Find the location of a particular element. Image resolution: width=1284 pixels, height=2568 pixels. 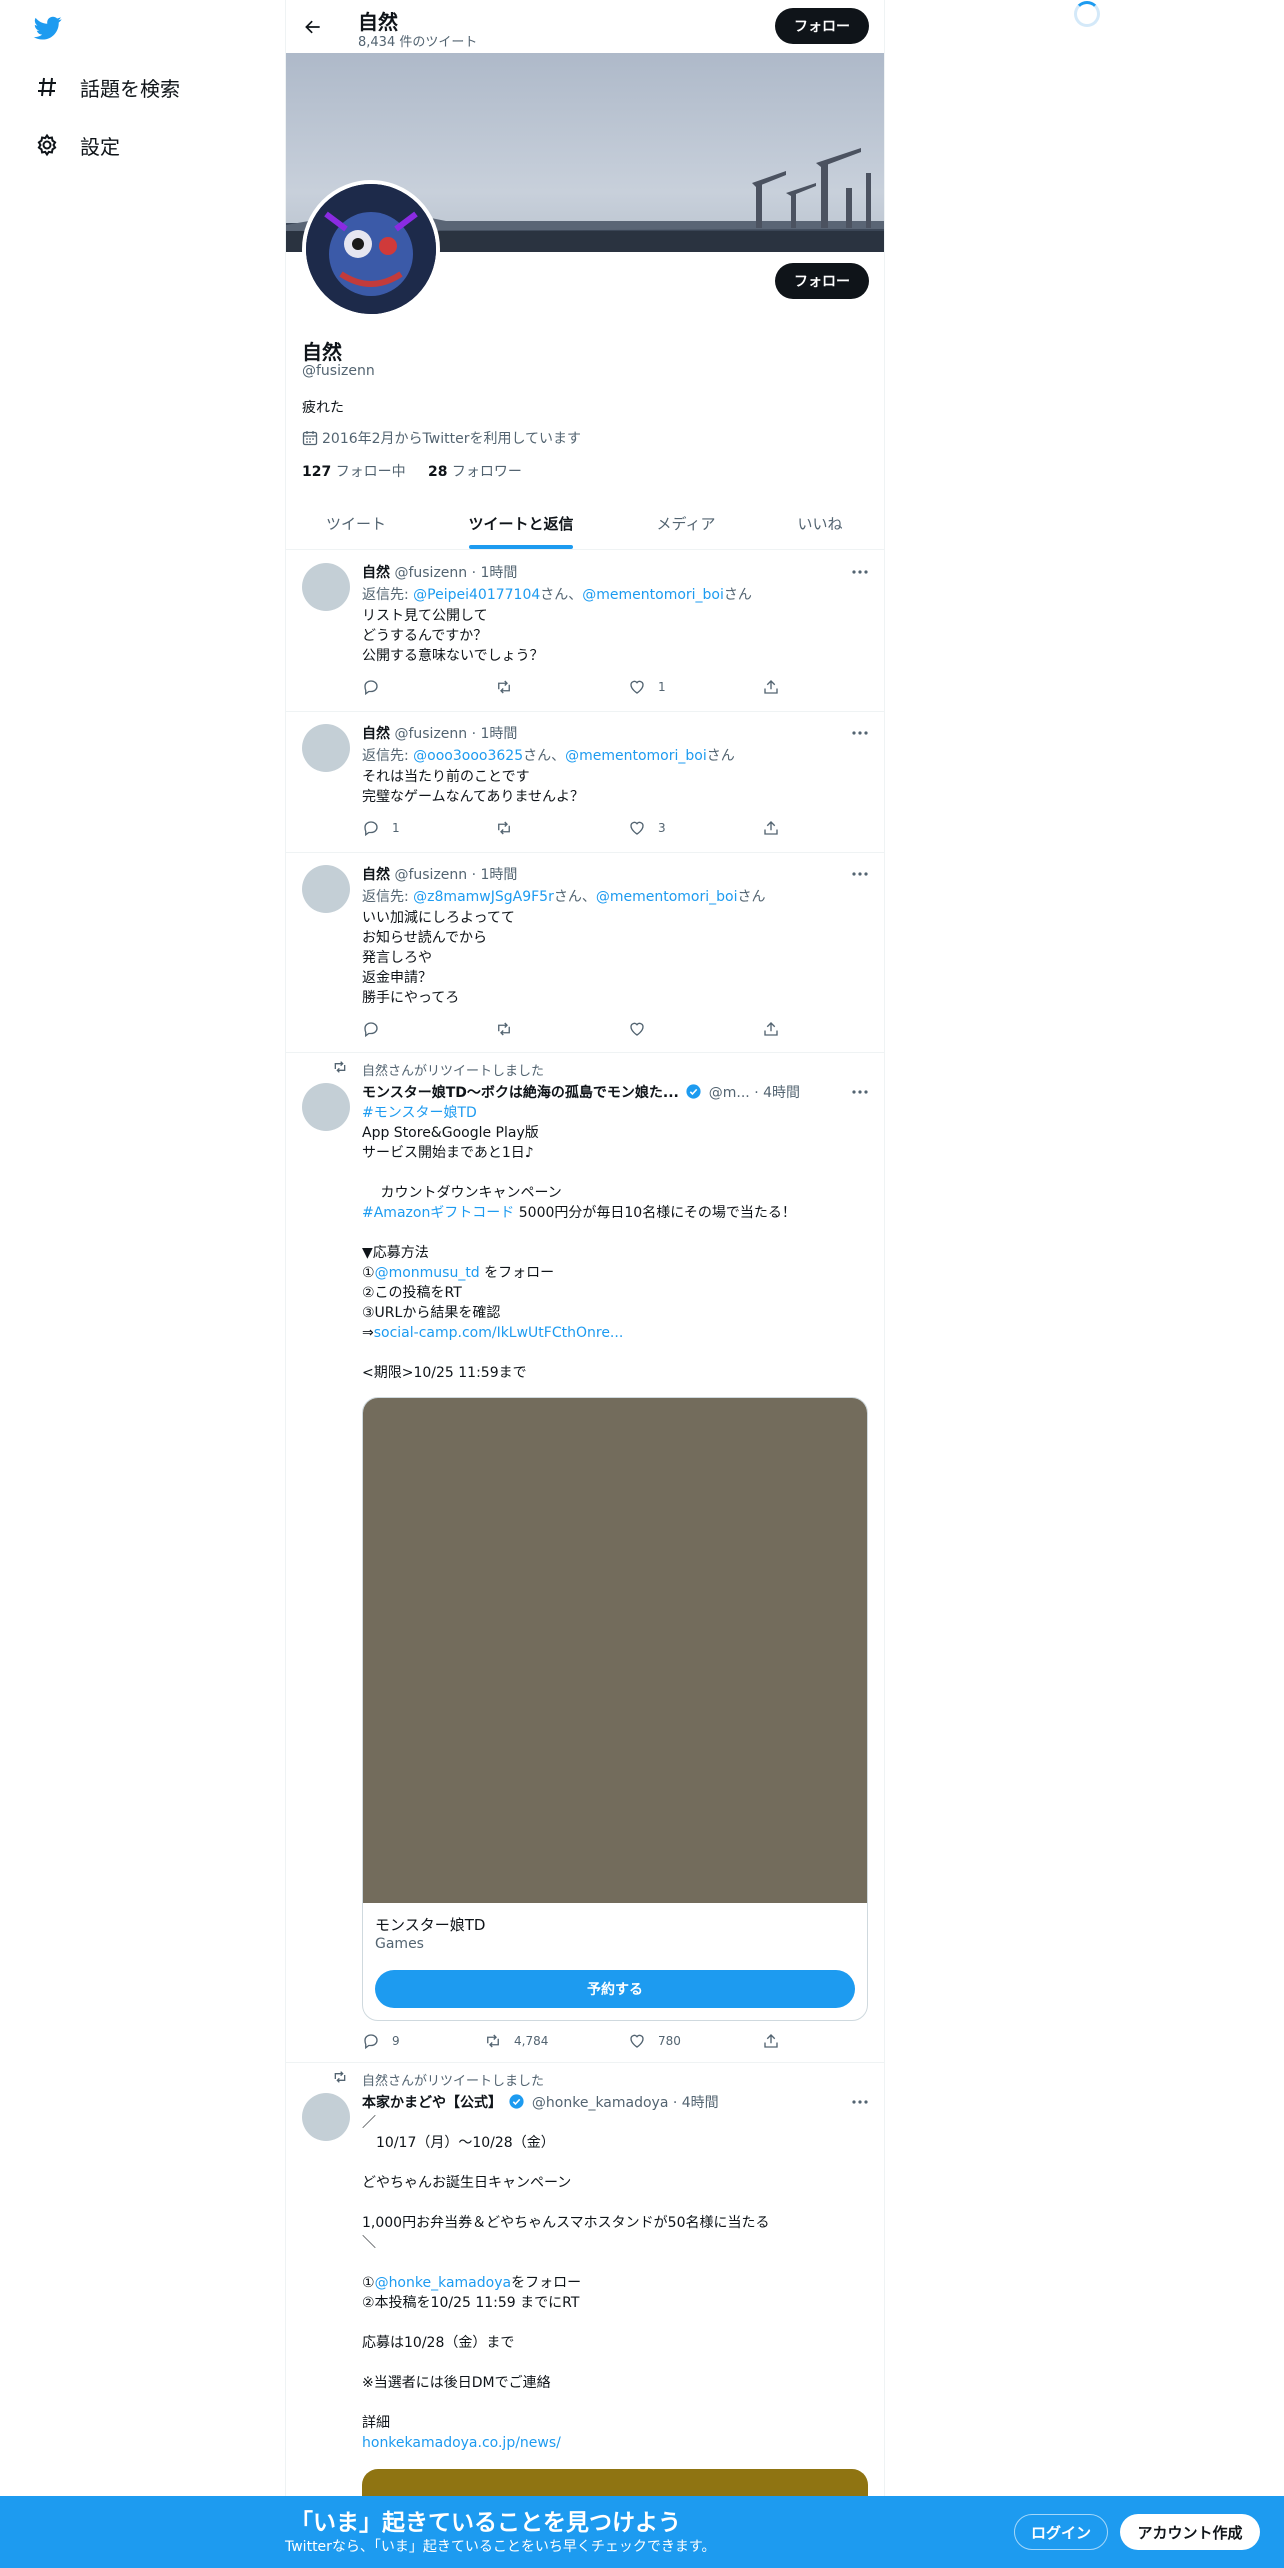

retweet-button: 4,784 is located at coordinates (516, 2041).